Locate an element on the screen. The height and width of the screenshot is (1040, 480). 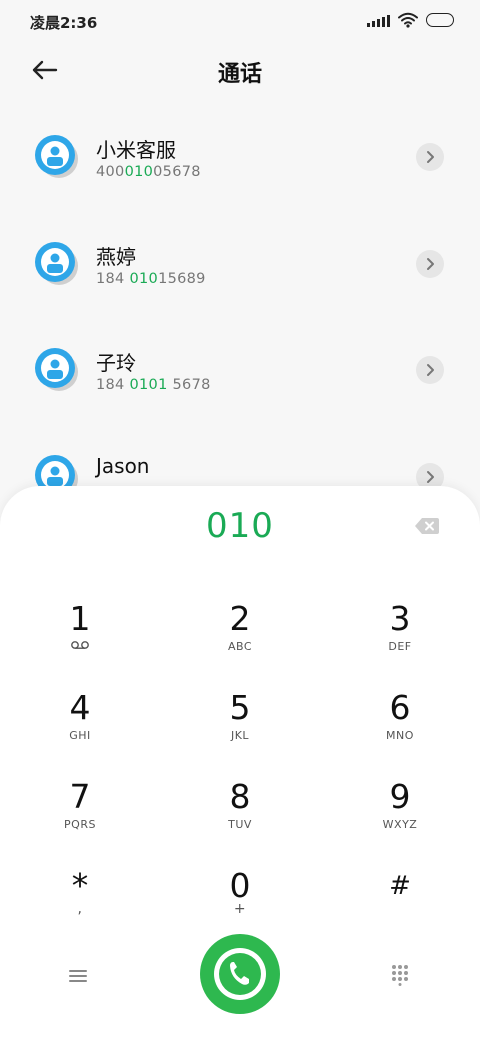
contact-number: 184 01015689 is located at coordinates (151, 278).